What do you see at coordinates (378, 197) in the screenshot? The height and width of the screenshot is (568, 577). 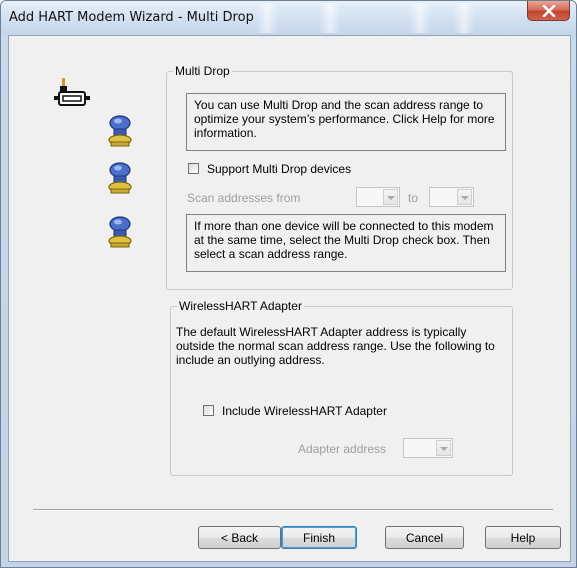 I see `scan-from-select` at bounding box center [378, 197].